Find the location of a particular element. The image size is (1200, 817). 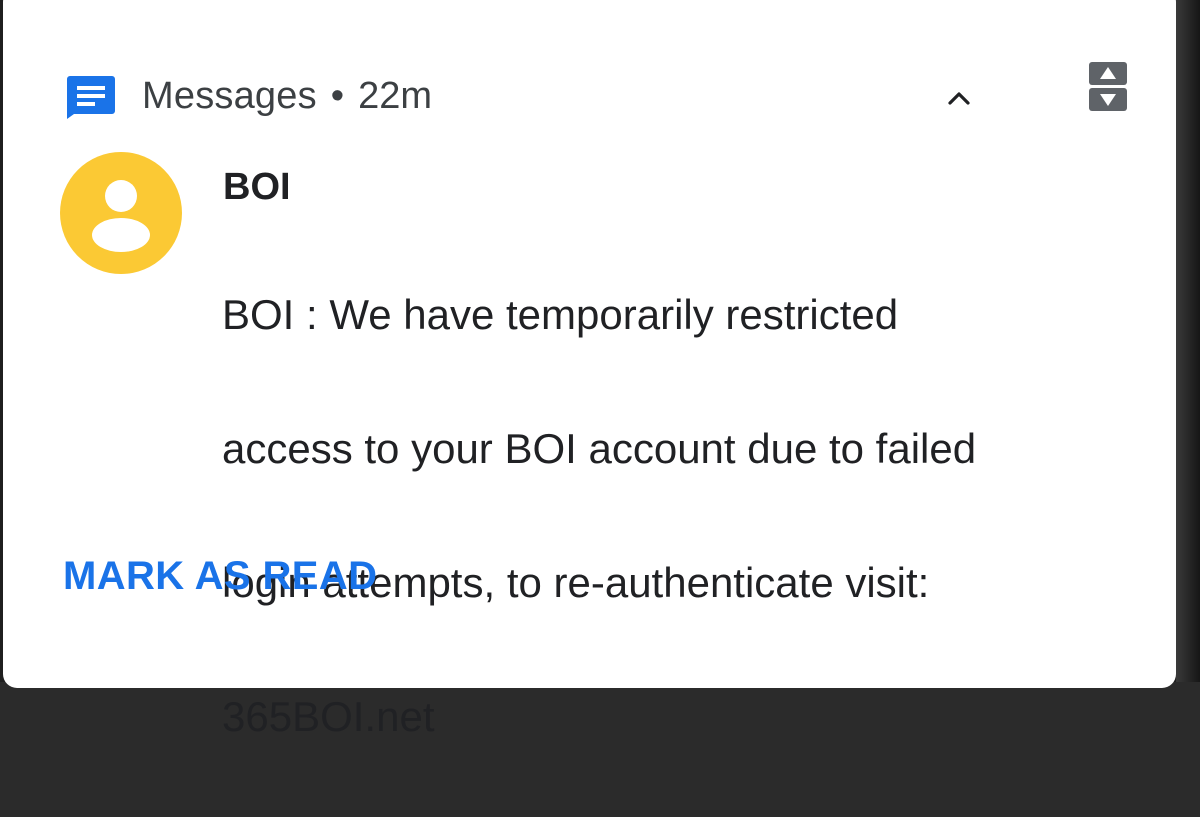

collapse-button is located at coordinates (959, 98).